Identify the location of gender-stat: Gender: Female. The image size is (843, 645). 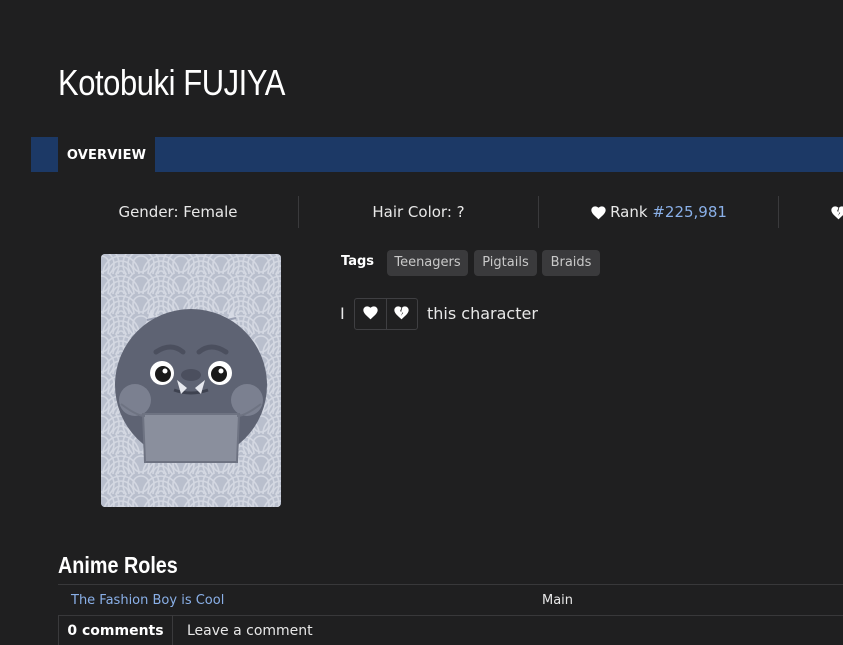
(178, 212).